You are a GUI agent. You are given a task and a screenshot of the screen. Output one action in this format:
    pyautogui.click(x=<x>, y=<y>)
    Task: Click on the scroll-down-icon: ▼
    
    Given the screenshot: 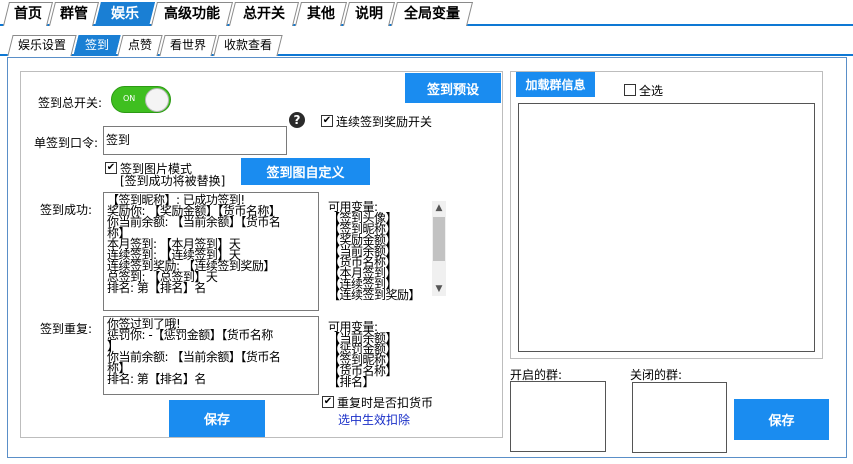 What is the action you would take?
    pyautogui.click(x=439, y=289)
    